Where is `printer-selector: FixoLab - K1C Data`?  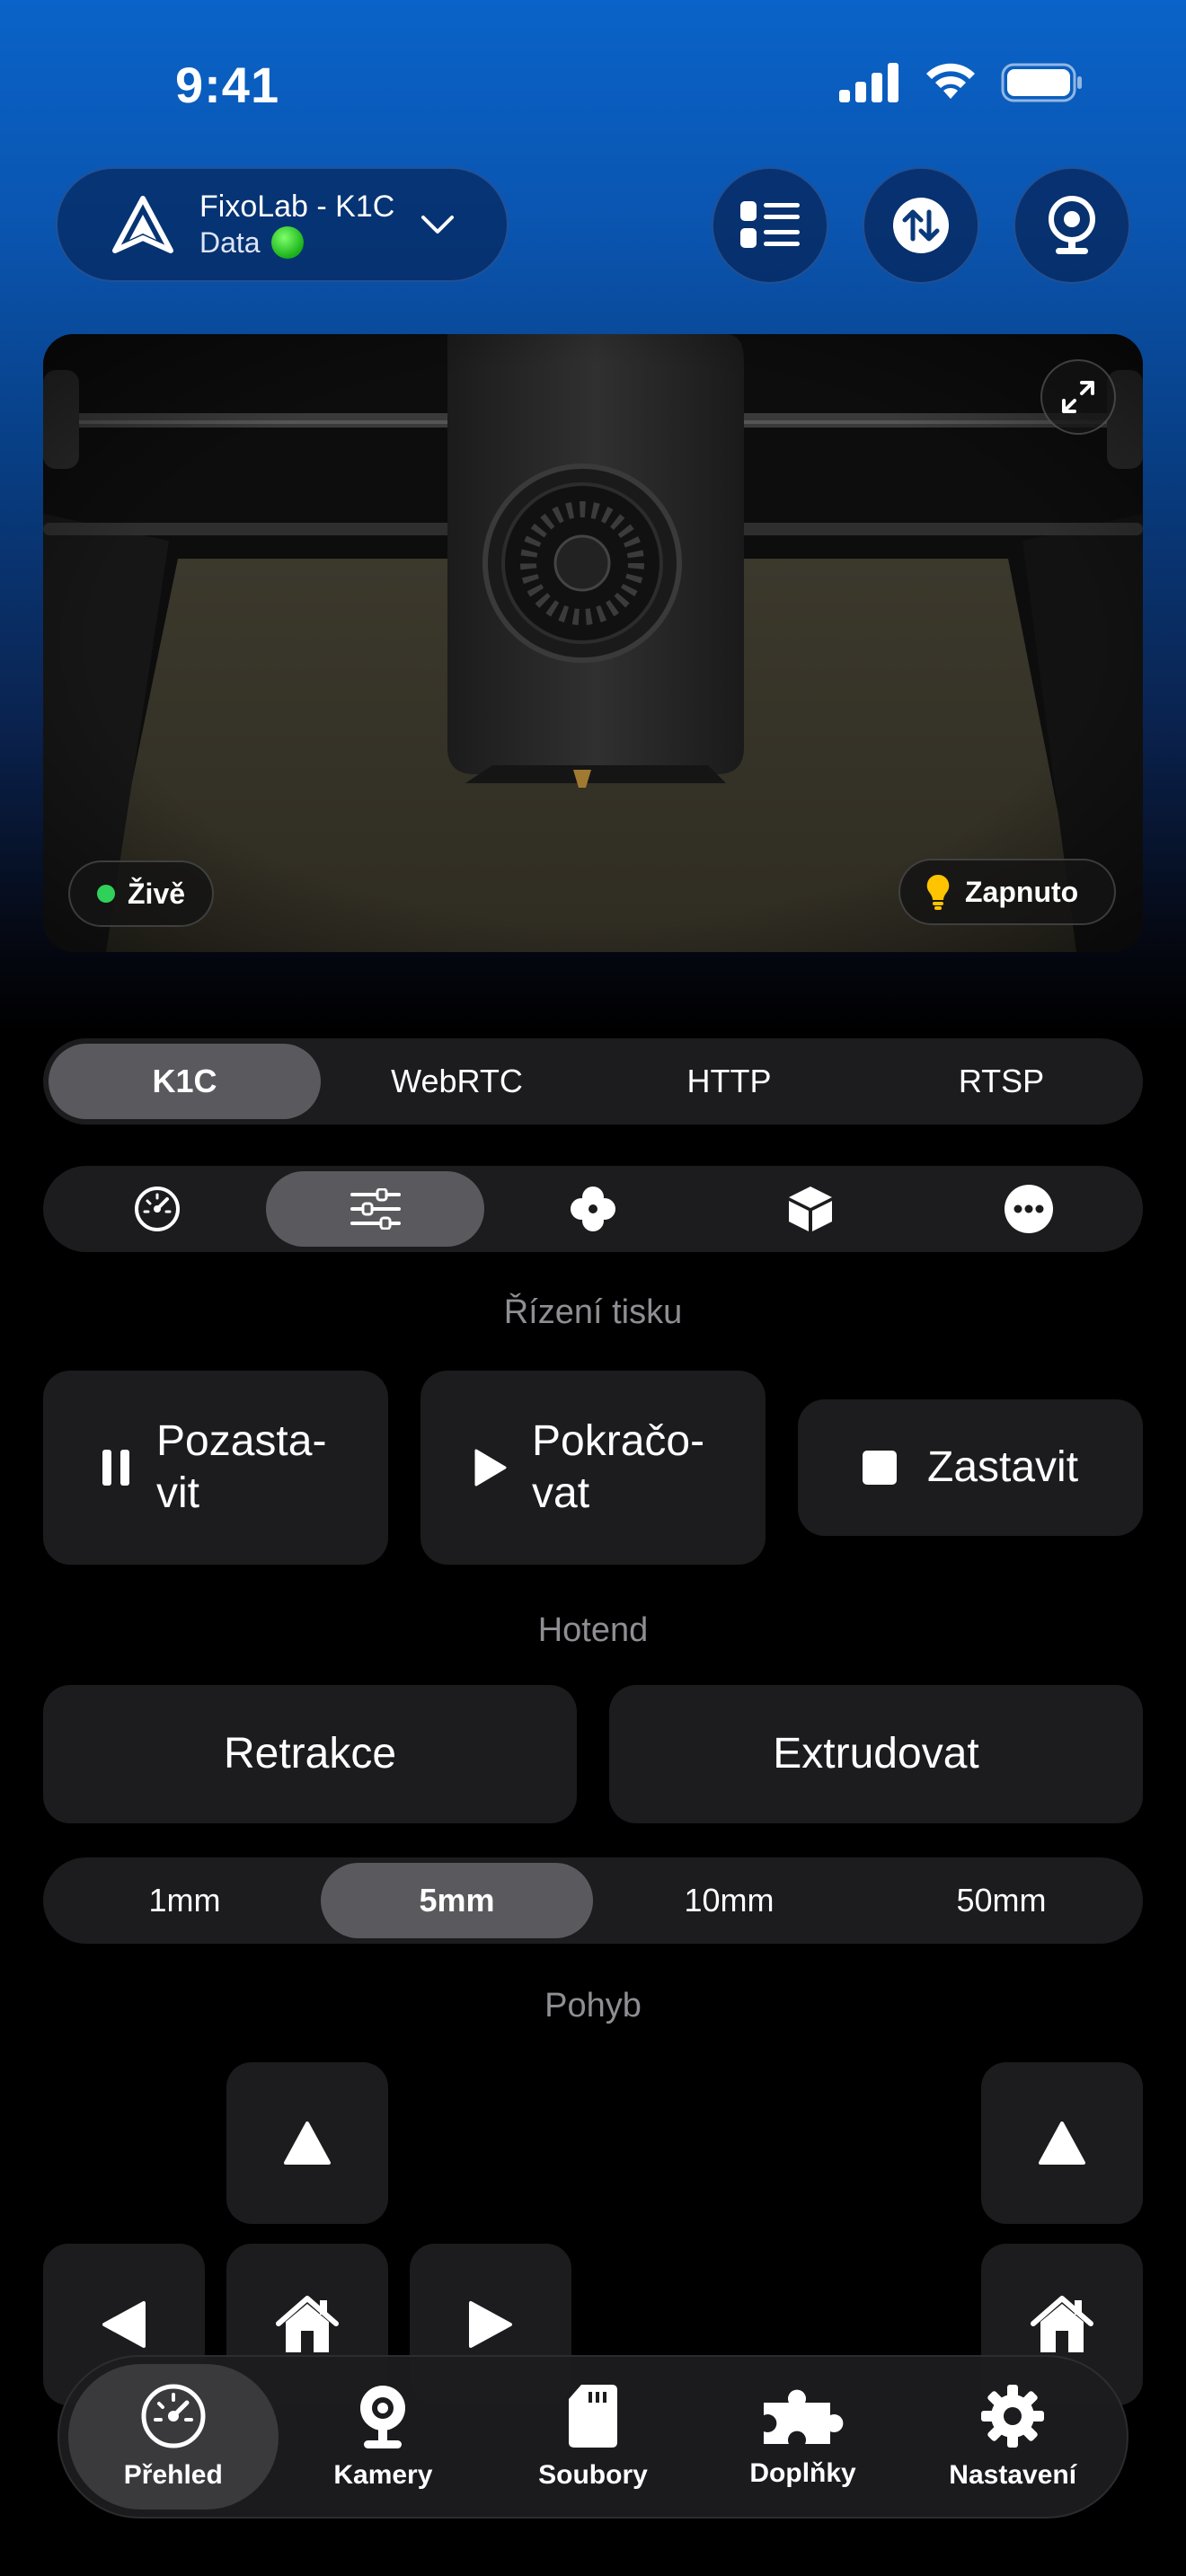
printer-selector: FixoLab - K1C Data is located at coordinates (282, 224).